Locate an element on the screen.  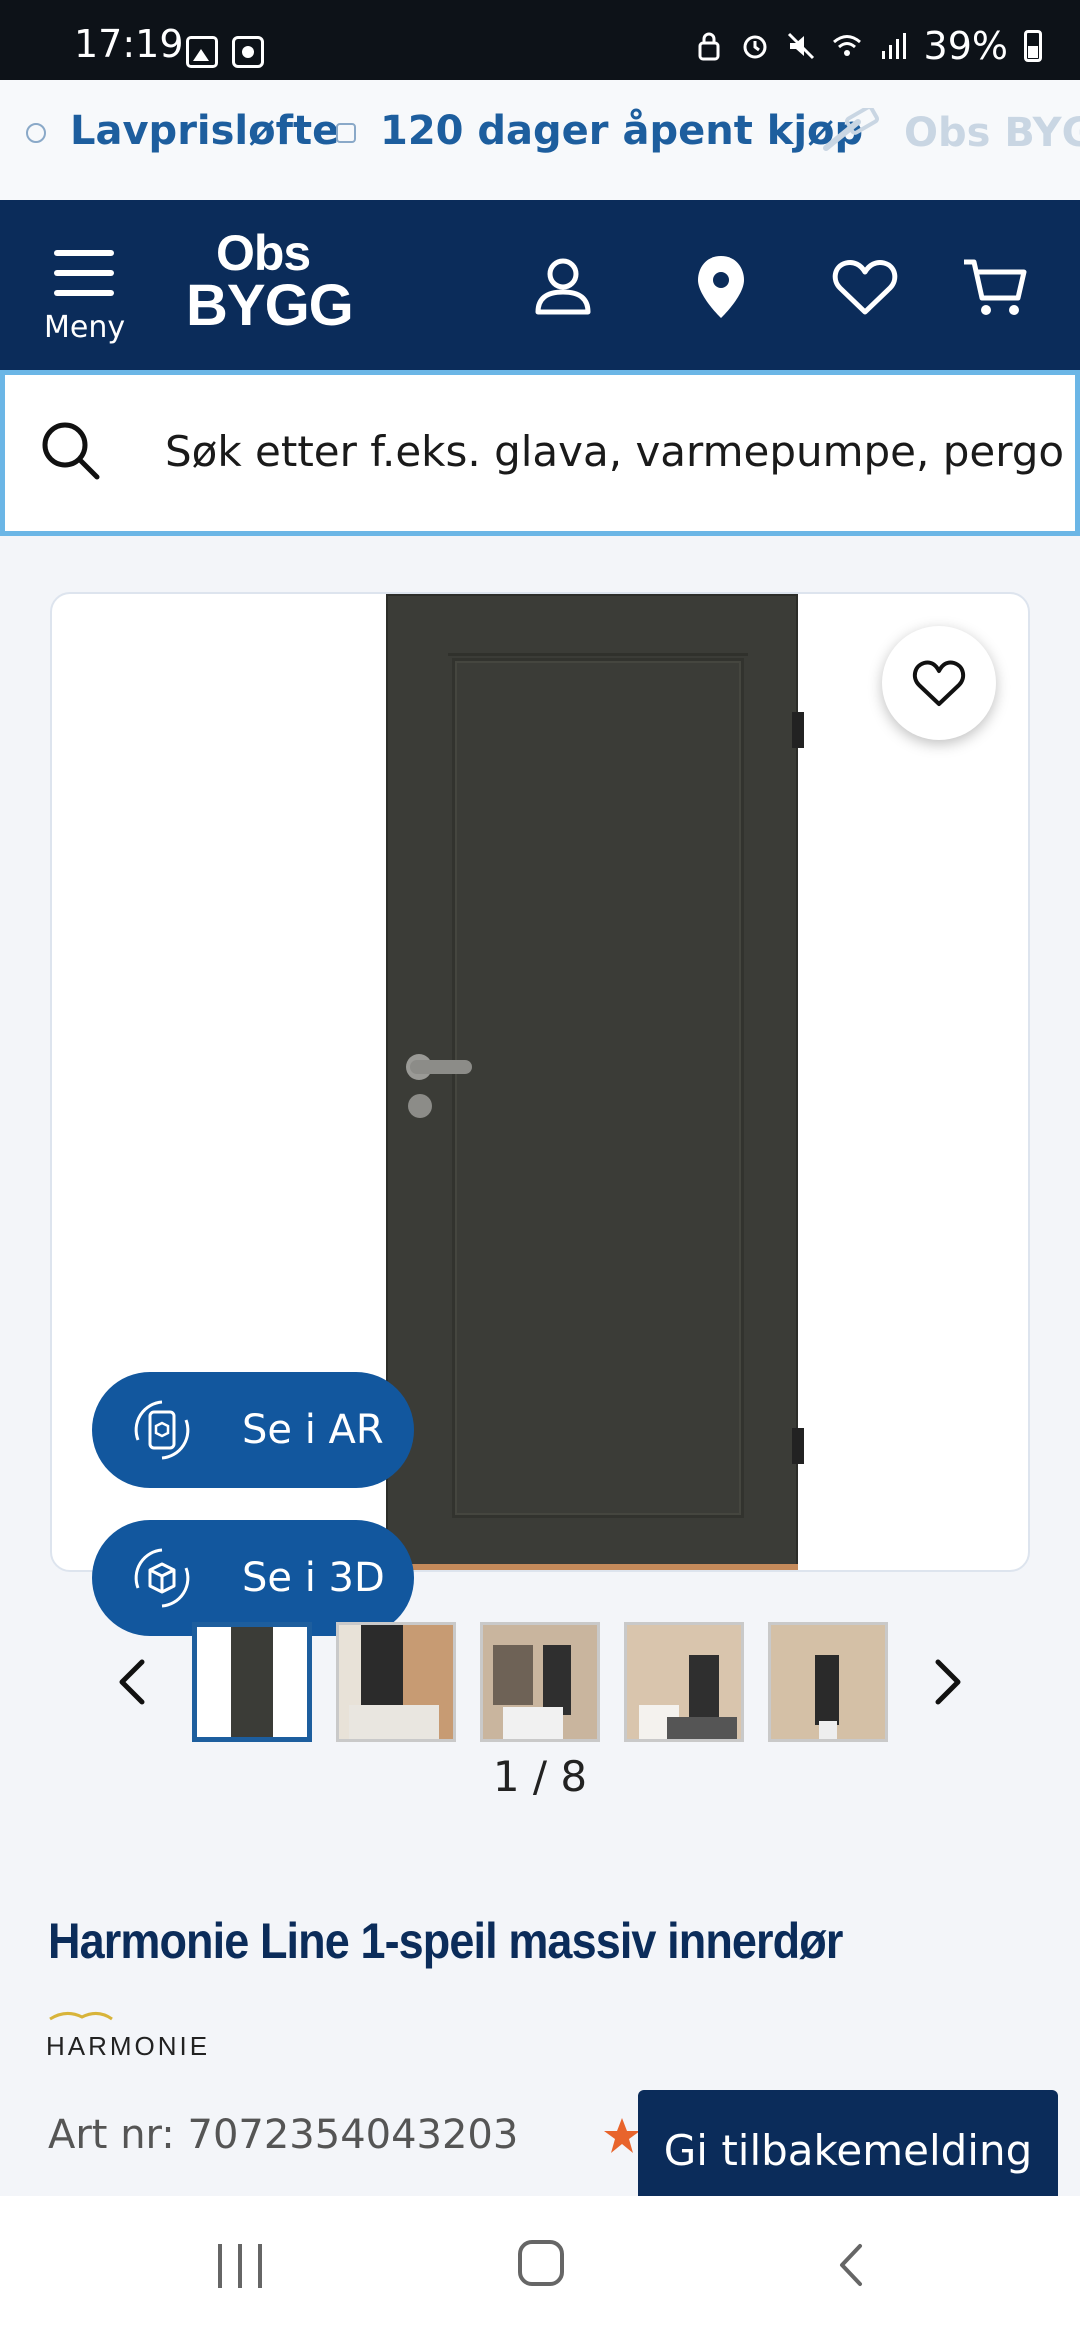
home-icon is located at coordinates (541, 2263).